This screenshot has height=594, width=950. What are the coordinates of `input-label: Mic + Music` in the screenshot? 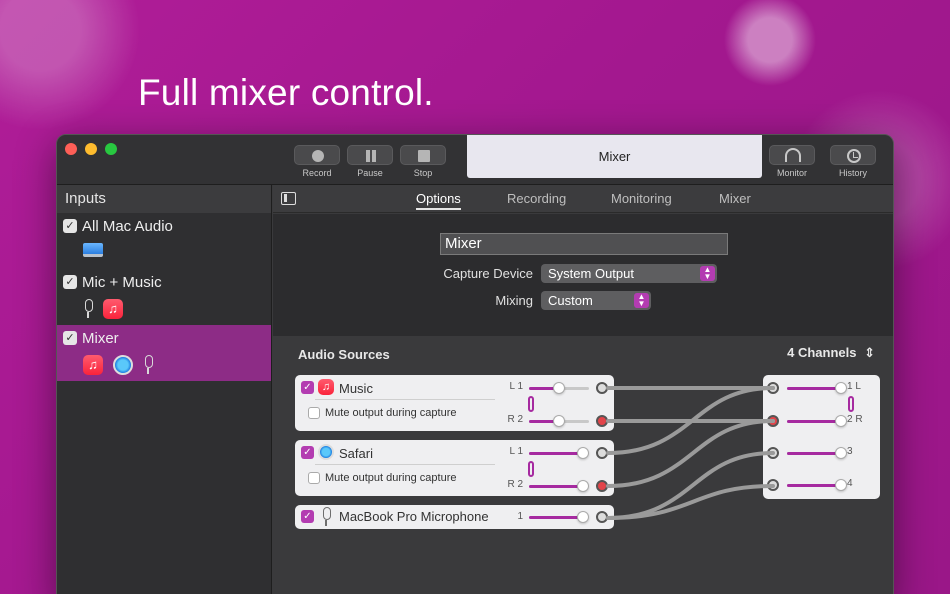 It's located at (122, 282).